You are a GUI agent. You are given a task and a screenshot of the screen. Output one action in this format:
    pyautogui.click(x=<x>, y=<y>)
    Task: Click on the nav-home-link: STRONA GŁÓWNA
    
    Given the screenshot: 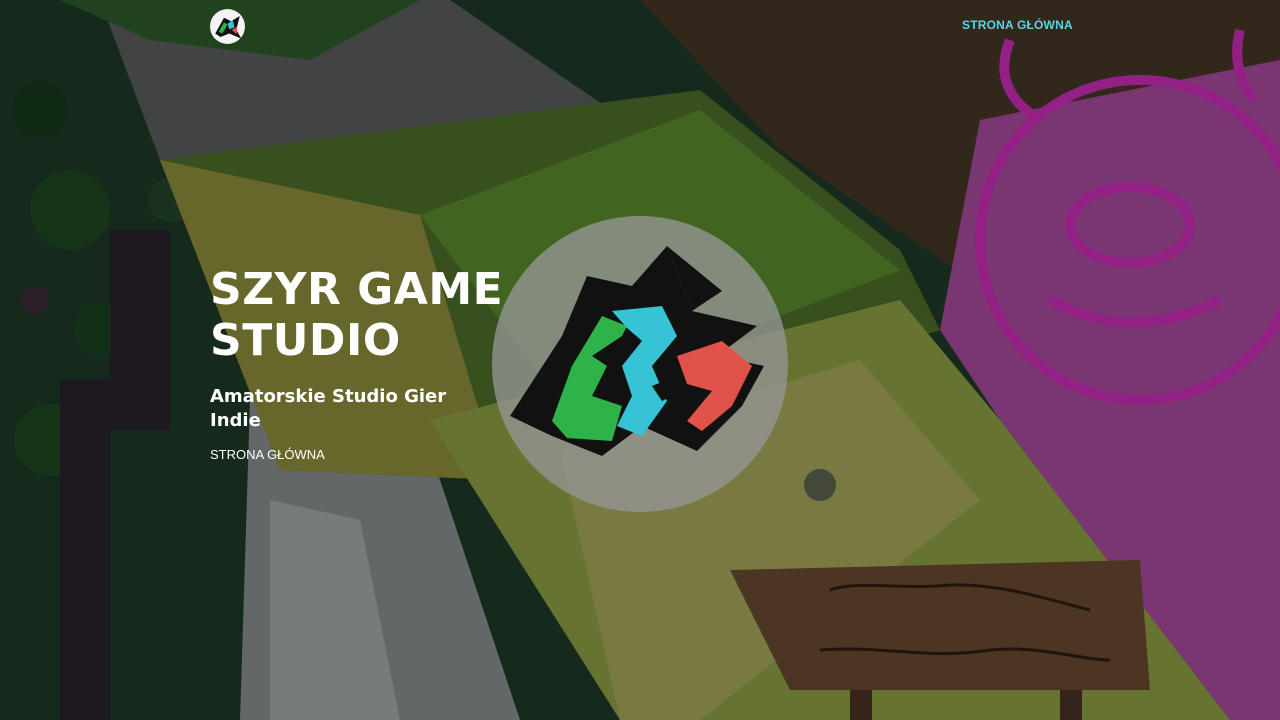 What is the action you would take?
    pyautogui.click(x=1017, y=25)
    